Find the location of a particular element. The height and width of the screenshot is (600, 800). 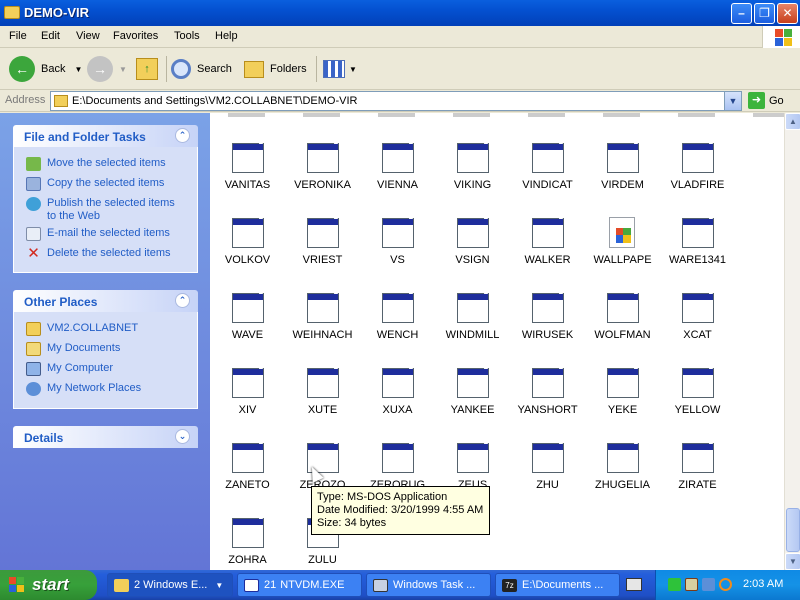

file-item: YEKE is located at coordinates (622, 399).